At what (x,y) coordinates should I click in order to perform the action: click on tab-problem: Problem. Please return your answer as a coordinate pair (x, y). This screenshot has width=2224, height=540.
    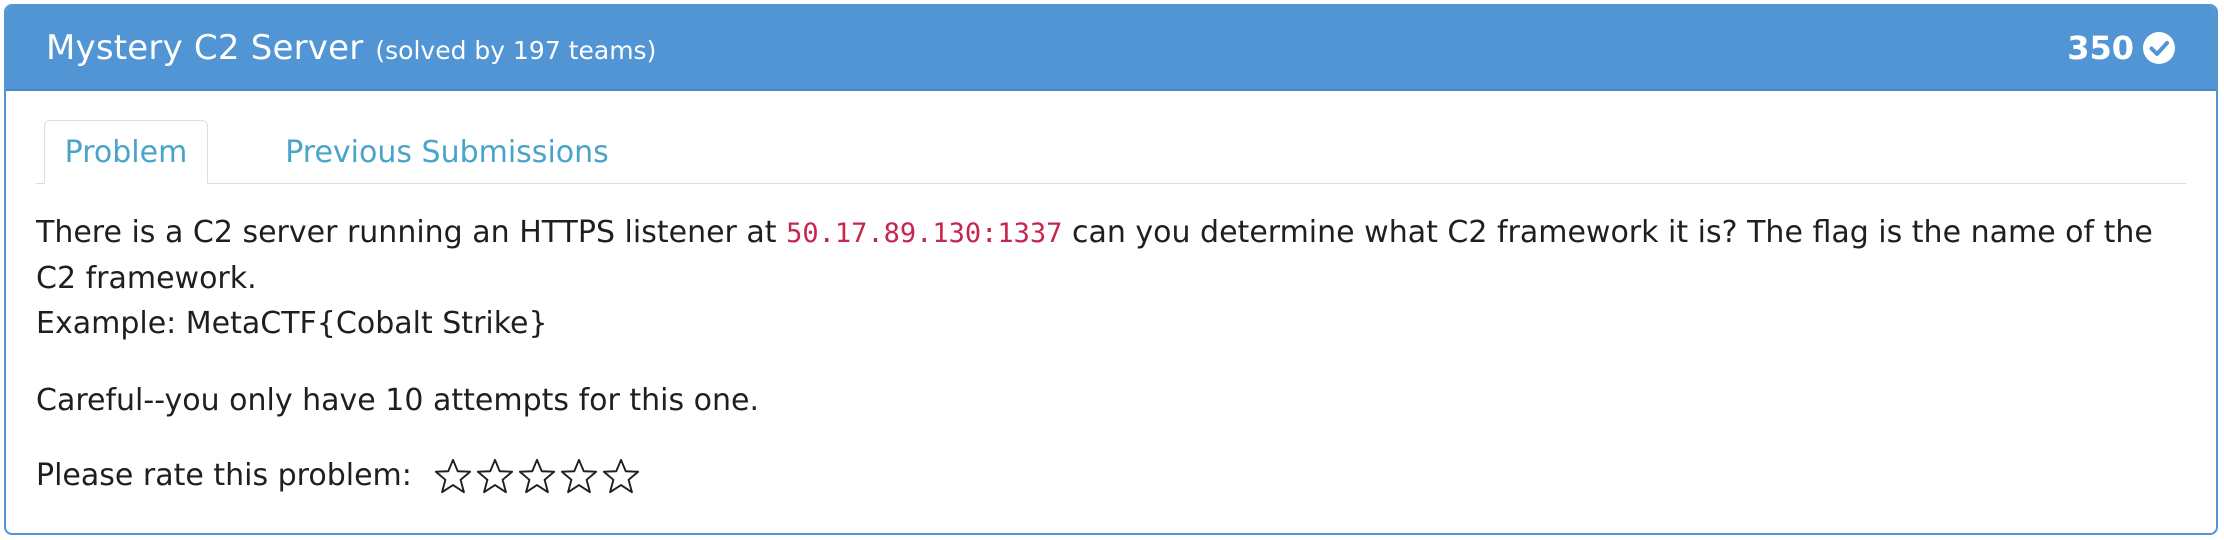
    Looking at the image, I should click on (126, 152).